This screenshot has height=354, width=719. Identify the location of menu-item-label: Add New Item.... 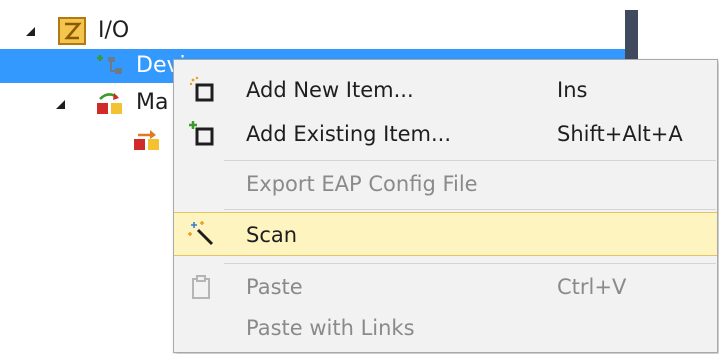
(330, 90).